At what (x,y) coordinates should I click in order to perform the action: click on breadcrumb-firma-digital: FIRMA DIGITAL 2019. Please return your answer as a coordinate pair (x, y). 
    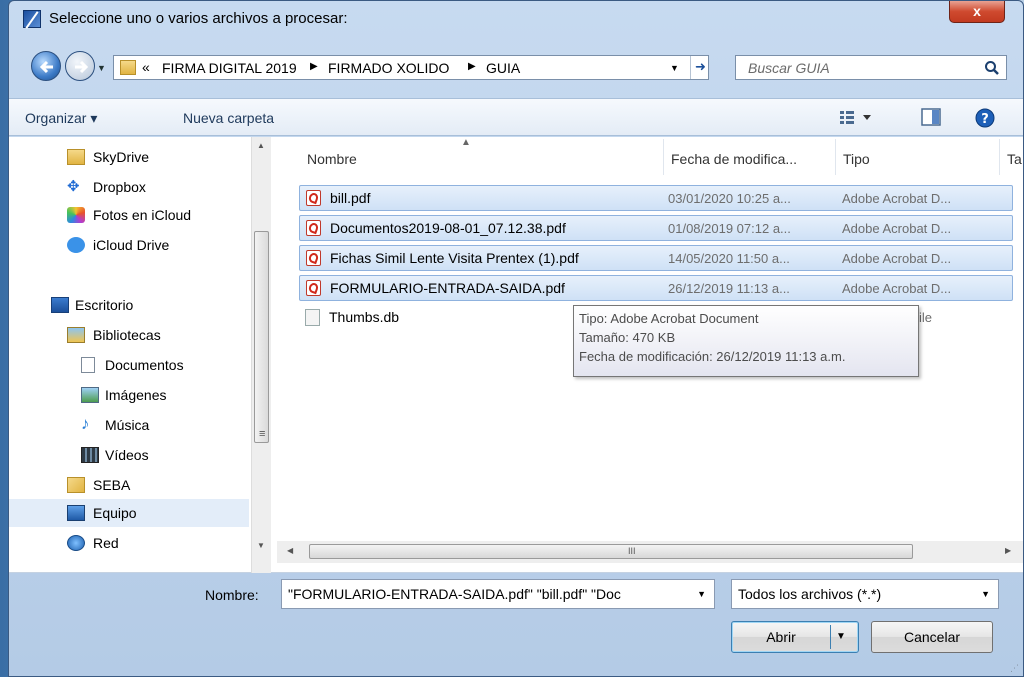
    Looking at the image, I should click on (229, 68).